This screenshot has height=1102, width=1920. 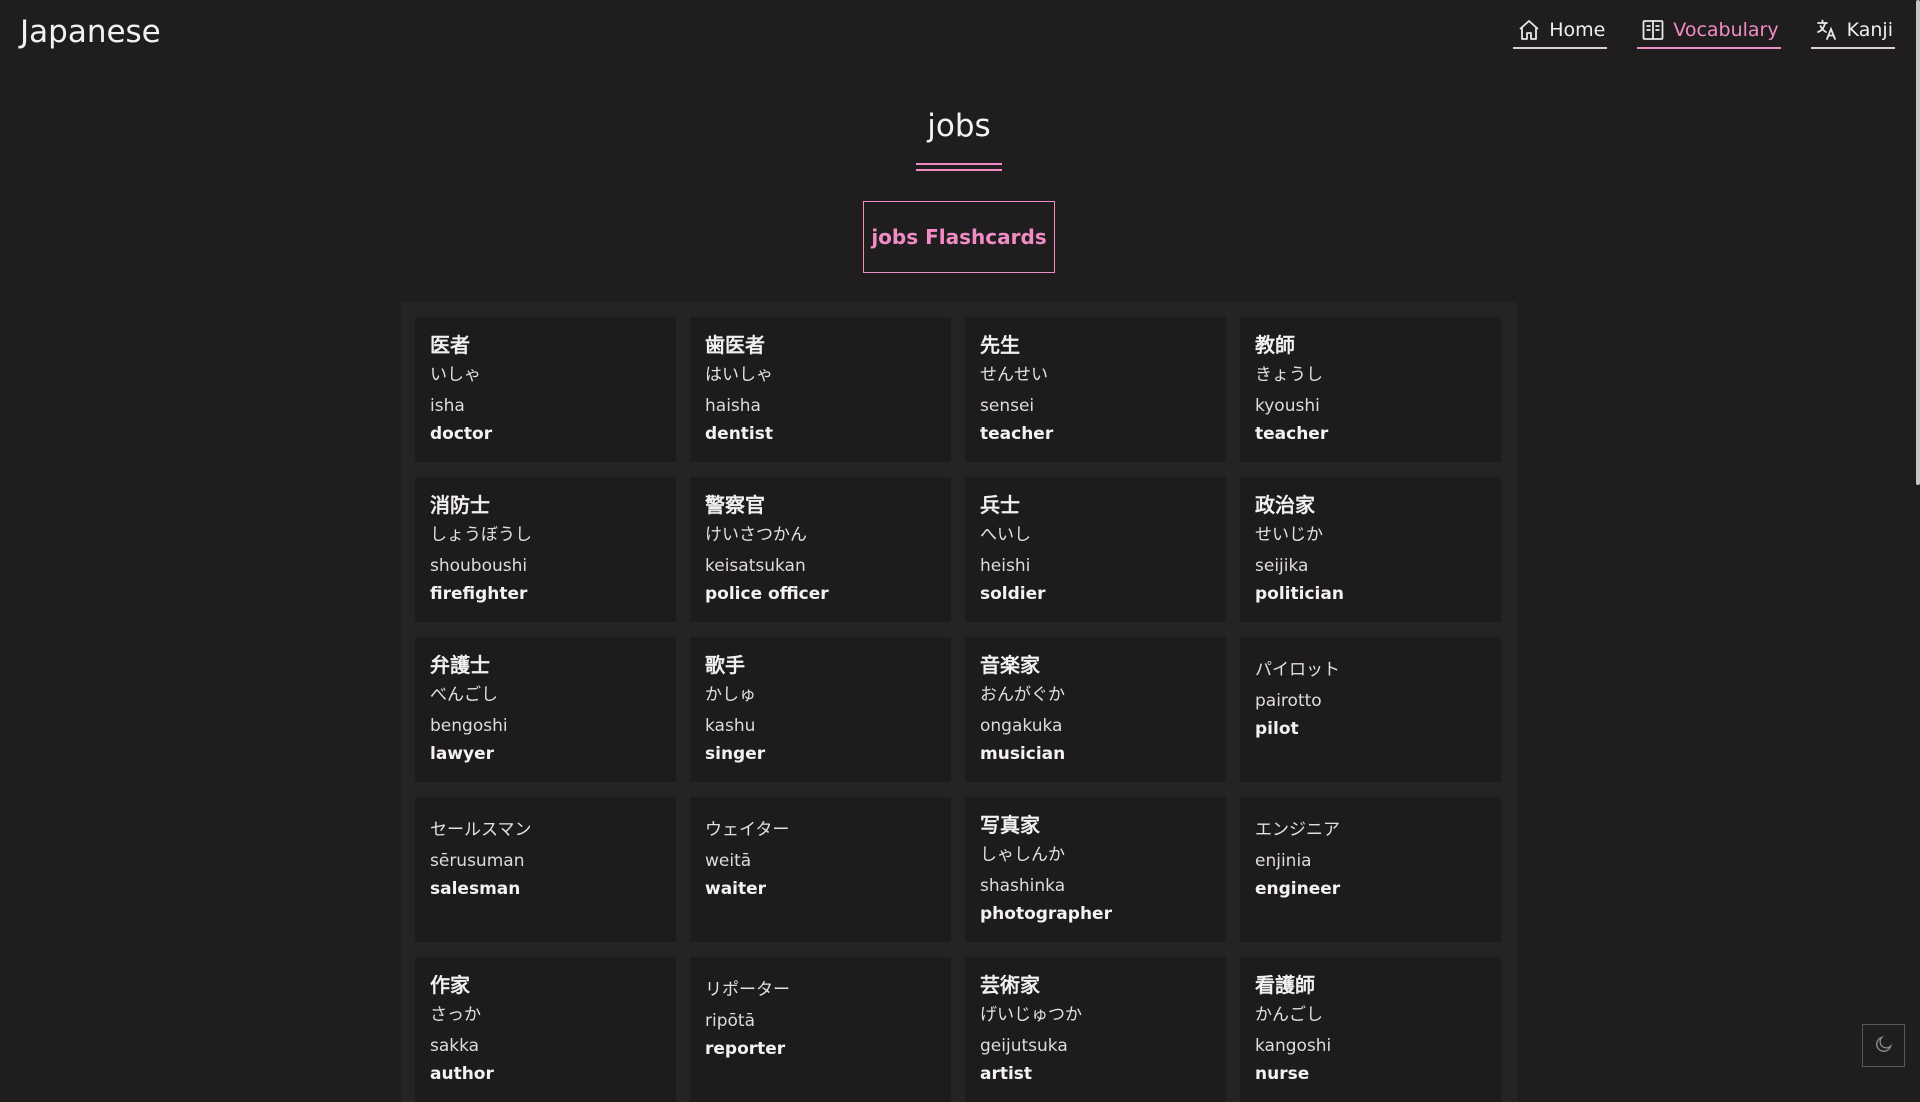 What do you see at coordinates (1287, 406) in the screenshot?
I see `vocab-romaji: kyoushi` at bounding box center [1287, 406].